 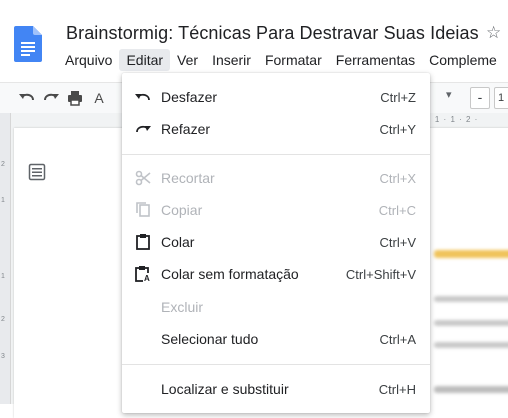 I want to click on shortcut-label: Ctrl+V, so click(x=397, y=242).